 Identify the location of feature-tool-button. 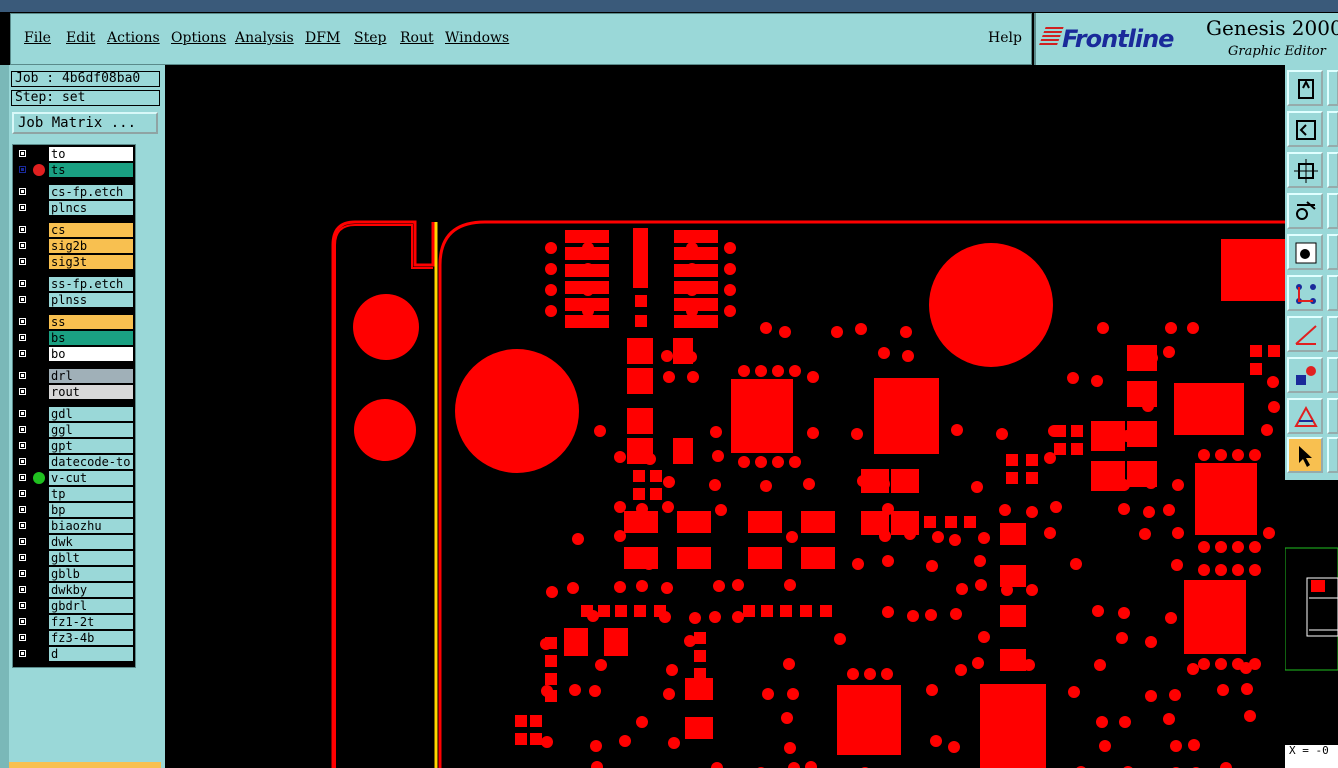
(1305, 375).